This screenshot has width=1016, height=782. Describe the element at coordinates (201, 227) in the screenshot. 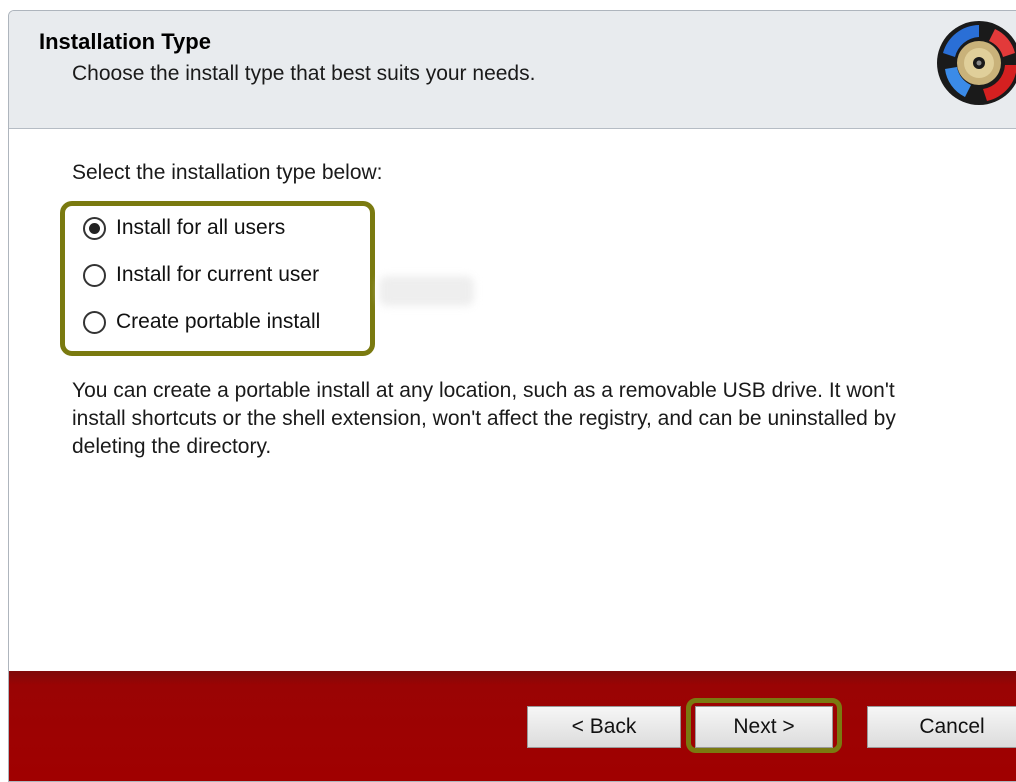

I see `radio-label: Install for all users` at that location.